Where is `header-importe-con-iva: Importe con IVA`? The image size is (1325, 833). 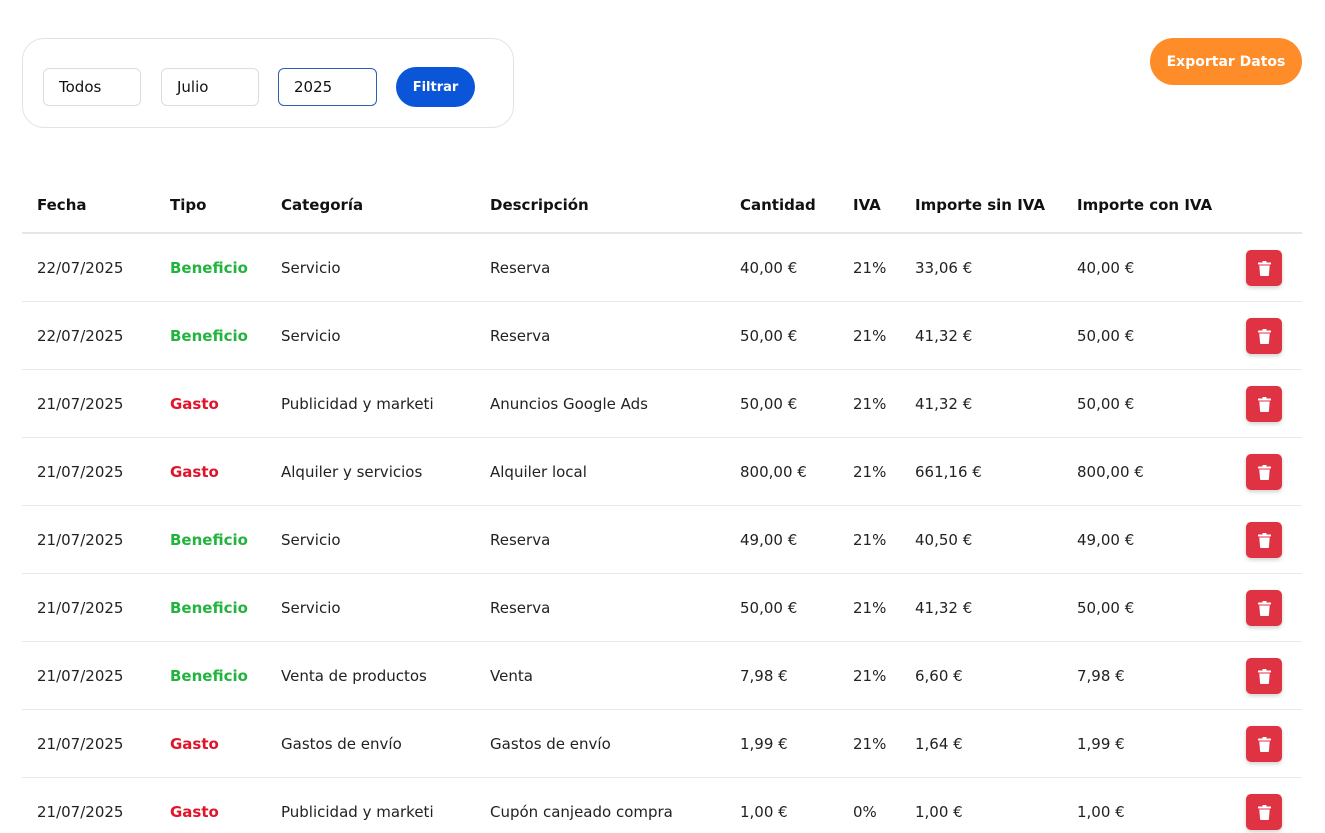 header-importe-con-iva: Importe con IVA is located at coordinates (1145, 205).